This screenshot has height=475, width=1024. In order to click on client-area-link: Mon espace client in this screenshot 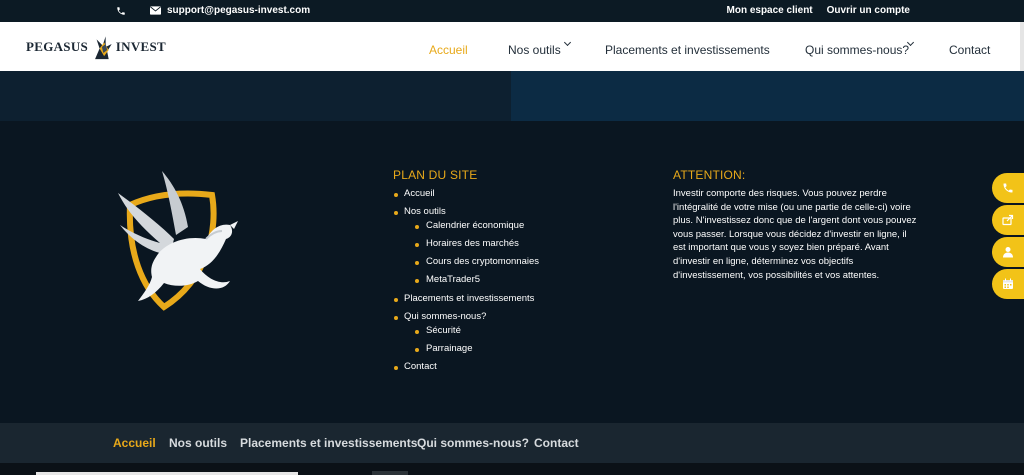, I will do `click(770, 10)`.